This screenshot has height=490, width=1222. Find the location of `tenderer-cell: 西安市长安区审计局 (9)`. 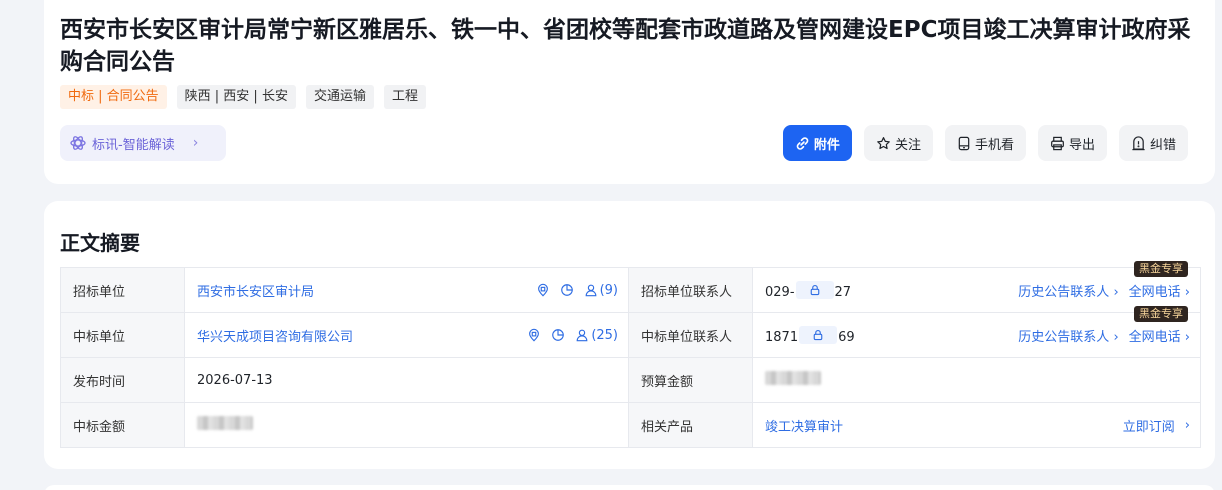

tenderer-cell: 西安市长安区审计局 (9) is located at coordinates (406, 290).